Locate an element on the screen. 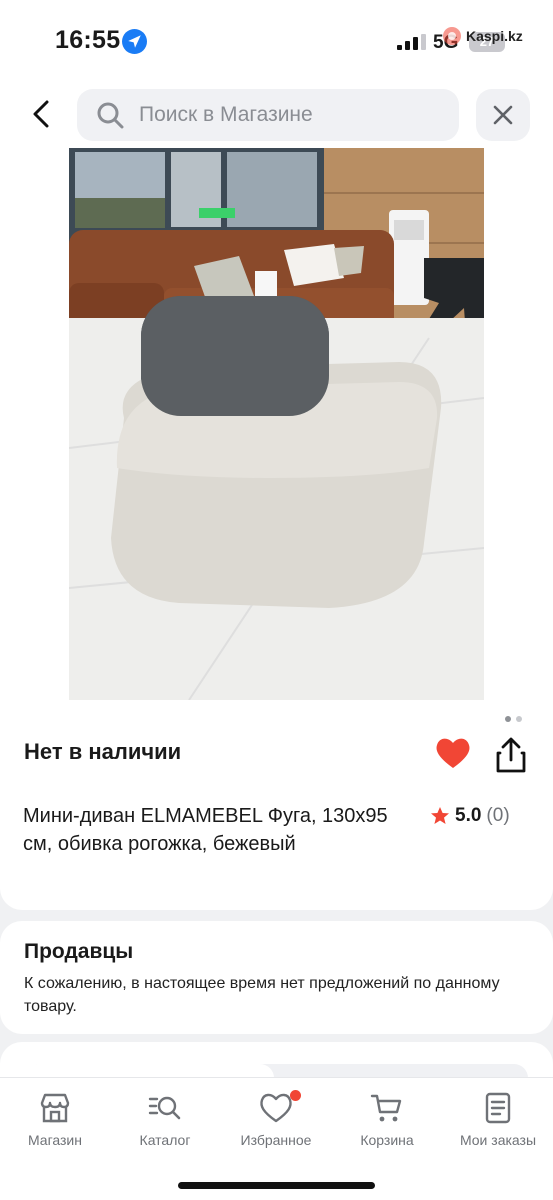  kaspi-logo-icon is located at coordinates (452, 36).